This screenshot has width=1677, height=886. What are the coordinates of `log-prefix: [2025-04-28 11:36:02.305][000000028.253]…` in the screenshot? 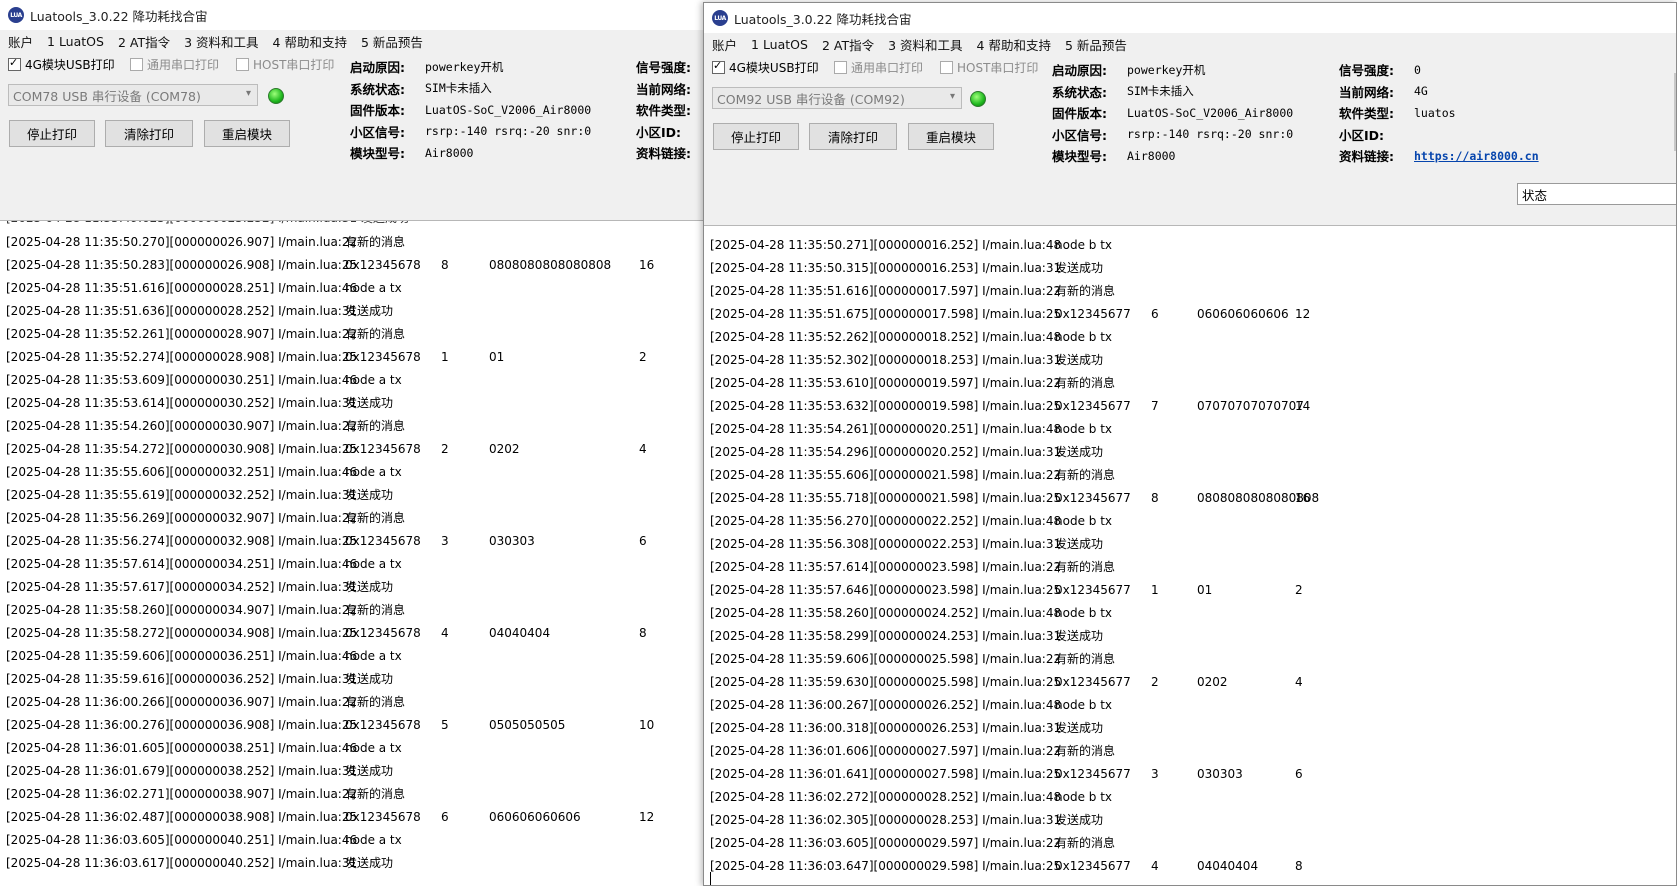 It's located at (886, 820).